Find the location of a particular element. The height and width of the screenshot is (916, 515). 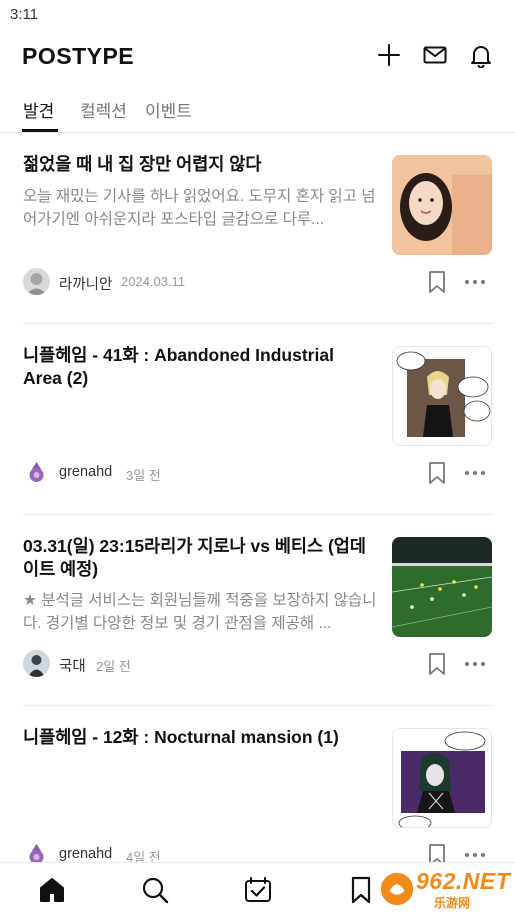

plus-icon is located at coordinates (389, 55).